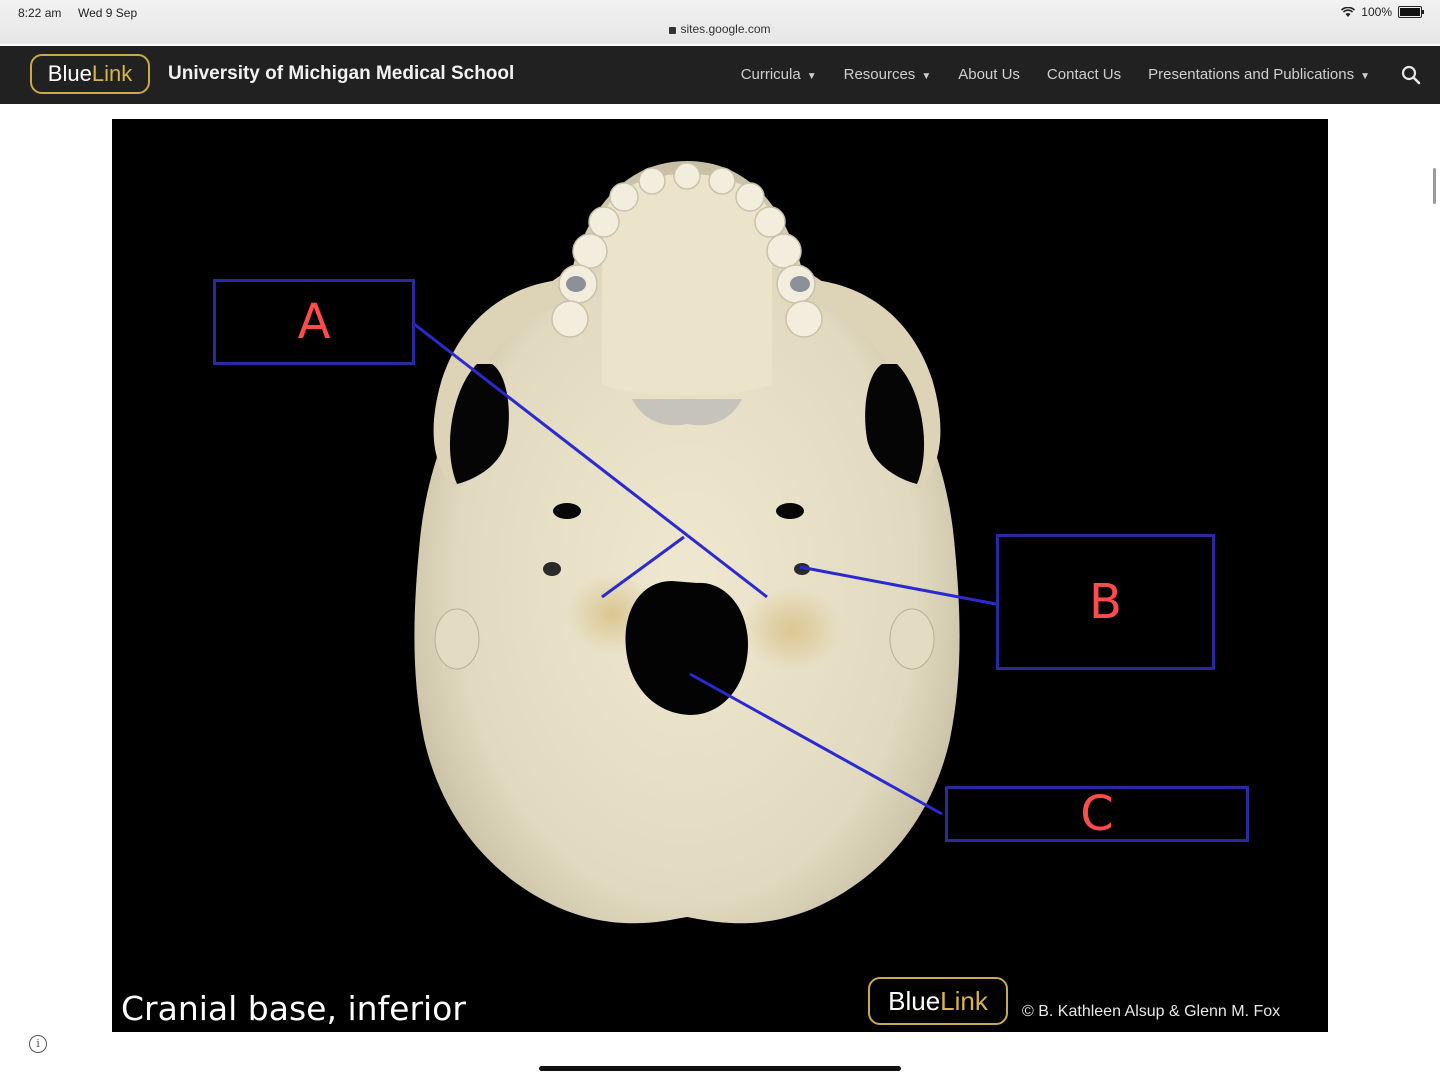 Image resolution: width=1440 pixels, height=1080 pixels. What do you see at coordinates (108, 13) in the screenshot?
I see `status-date: Wed 9 Sep` at bounding box center [108, 13].